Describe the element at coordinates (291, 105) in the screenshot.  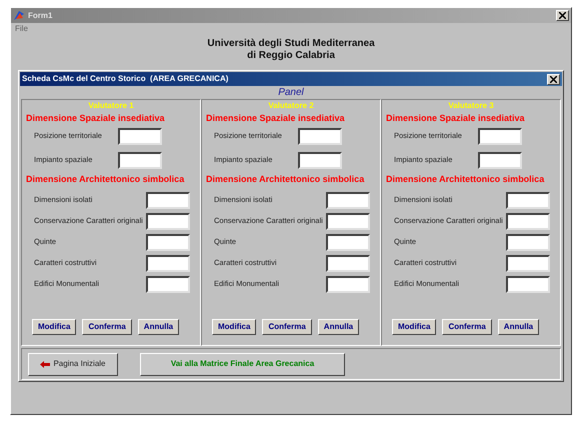
I see `column-title: Valutatore 2` at that location.